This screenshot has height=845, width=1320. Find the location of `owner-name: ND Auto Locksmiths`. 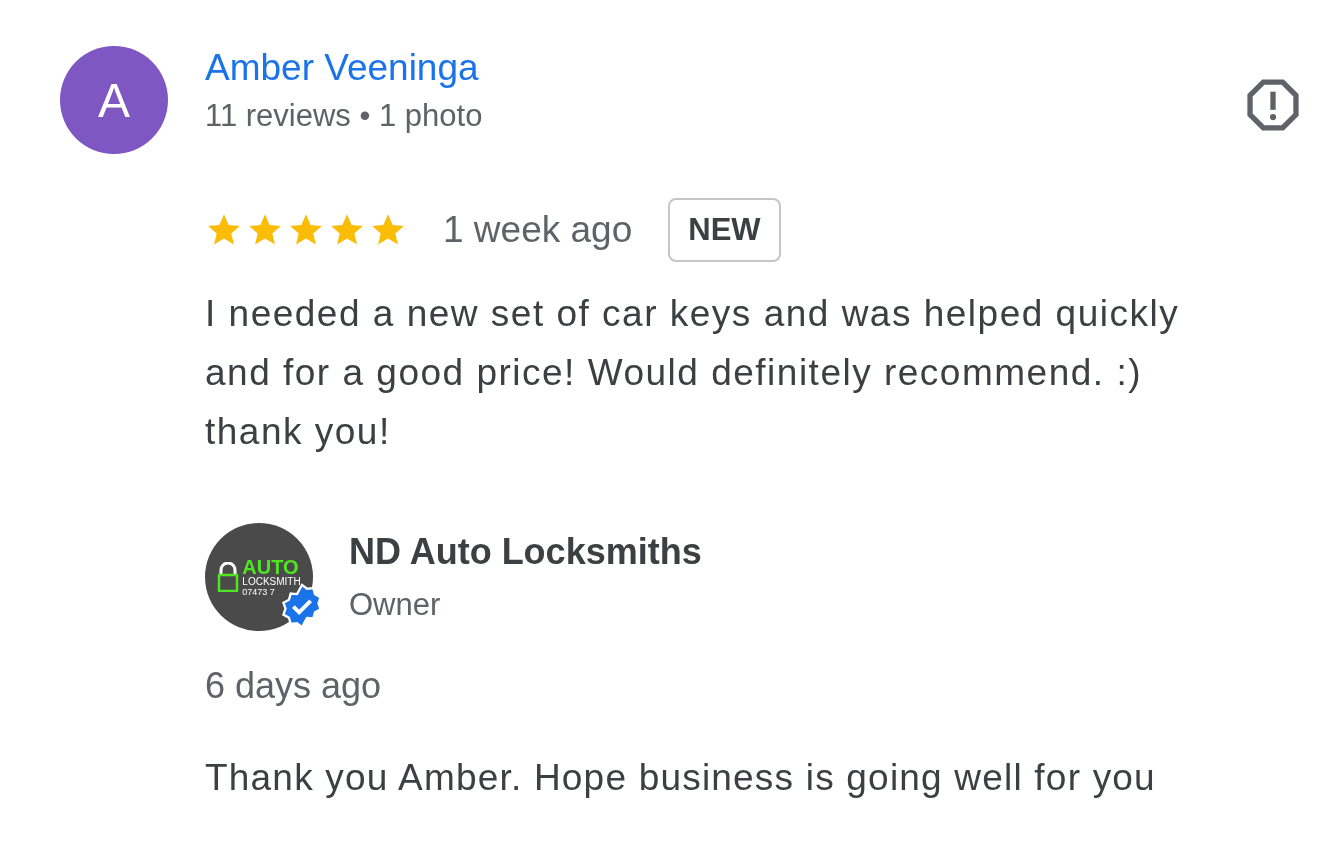

owner-name: ND Auto Locksmiths is located at coordinates (525, 552).